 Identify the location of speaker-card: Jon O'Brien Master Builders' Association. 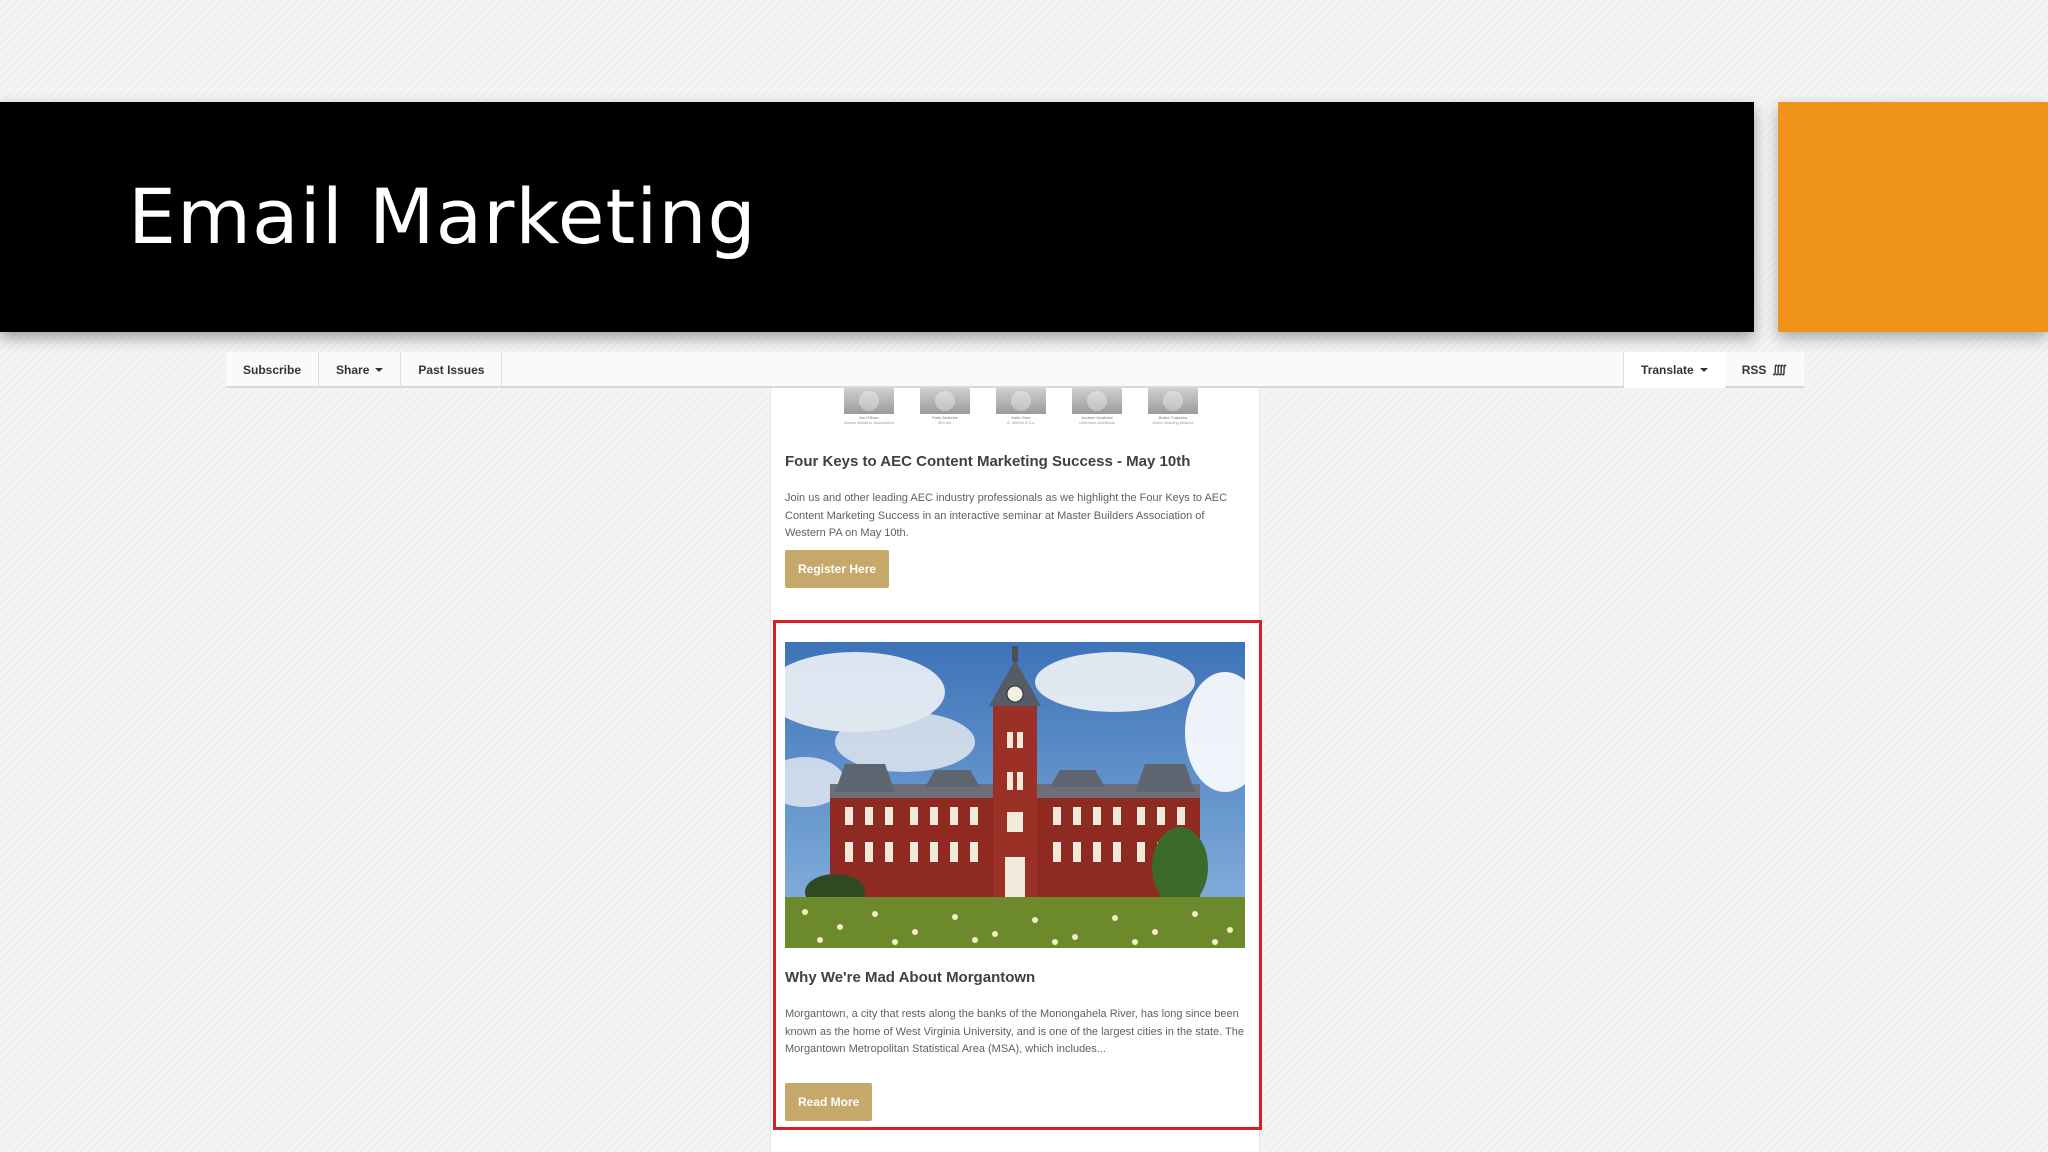
(869, 410).